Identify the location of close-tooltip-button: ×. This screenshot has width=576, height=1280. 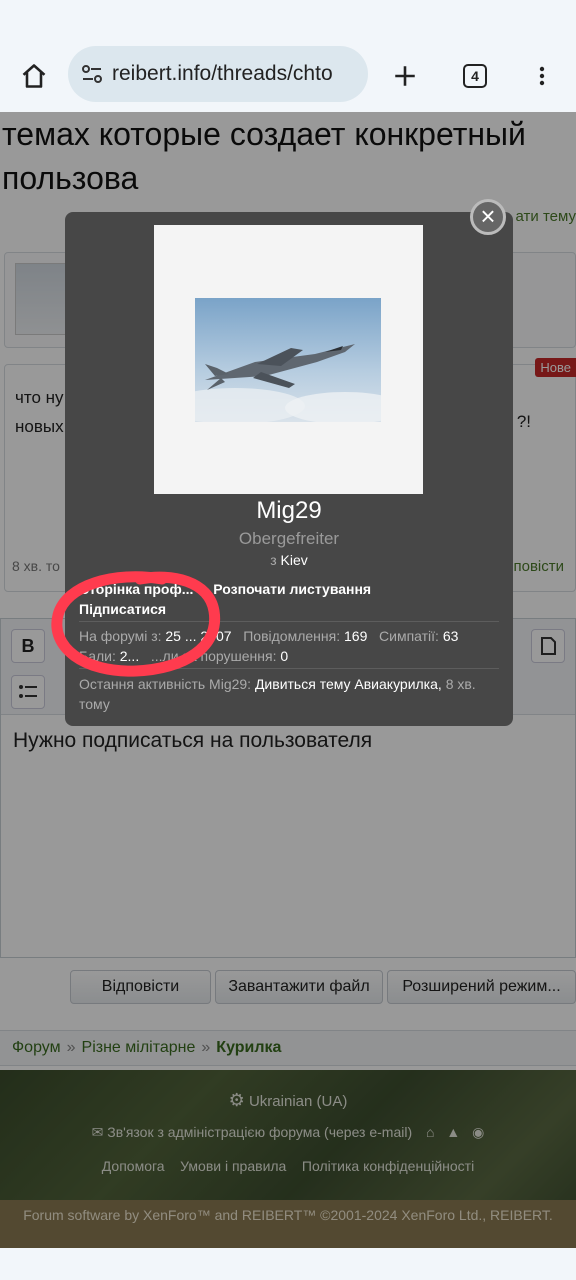
(488, 217).